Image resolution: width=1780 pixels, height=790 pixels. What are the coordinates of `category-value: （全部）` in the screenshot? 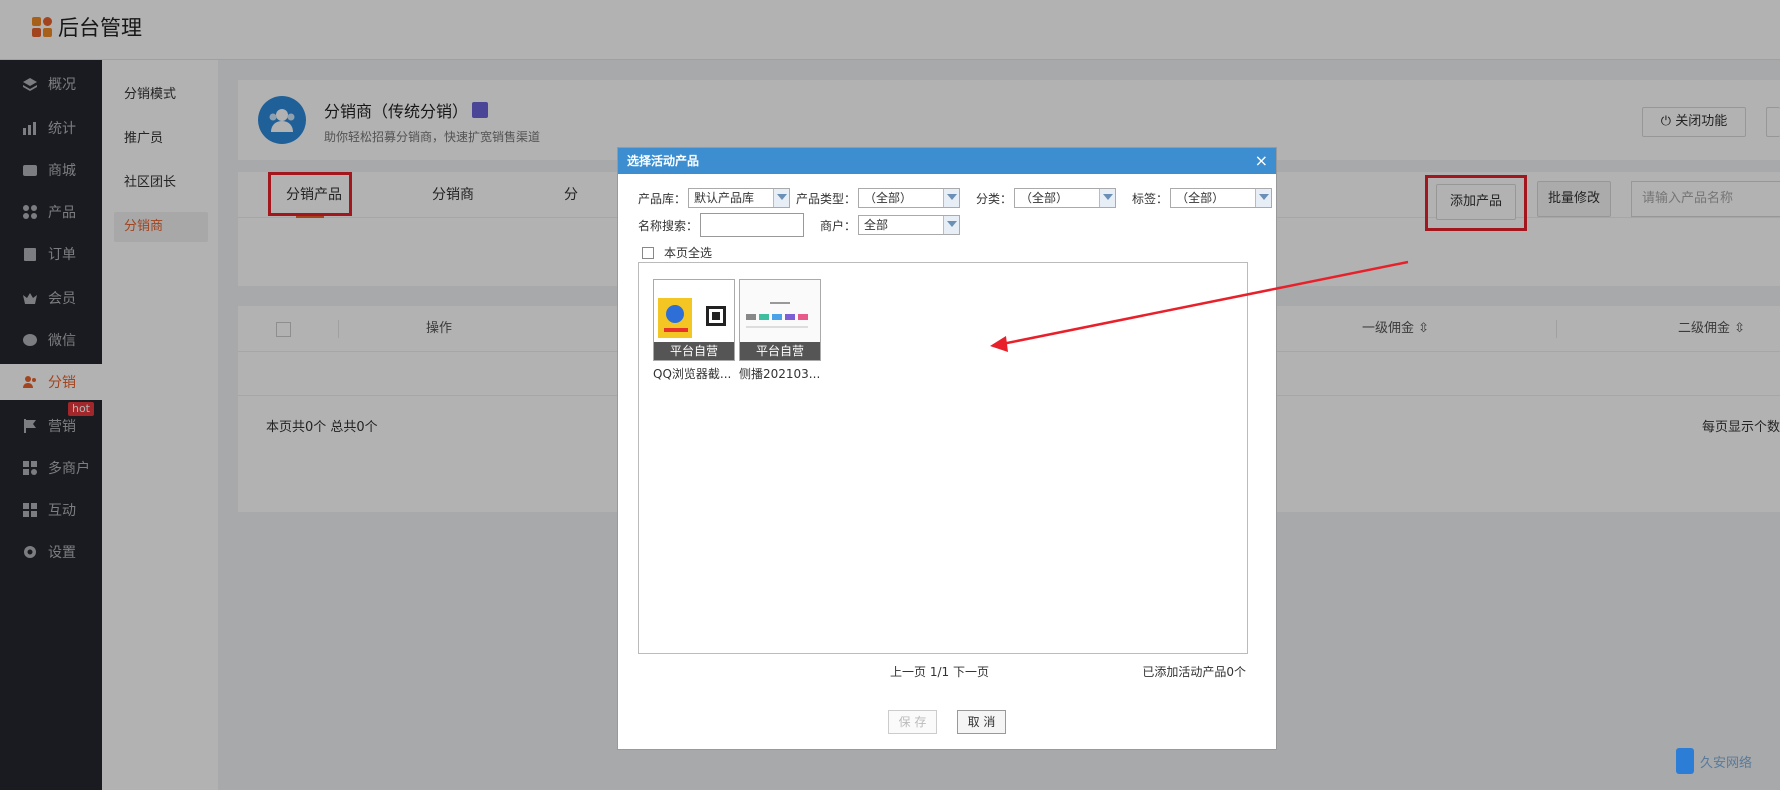 It's located at (1044, 198).